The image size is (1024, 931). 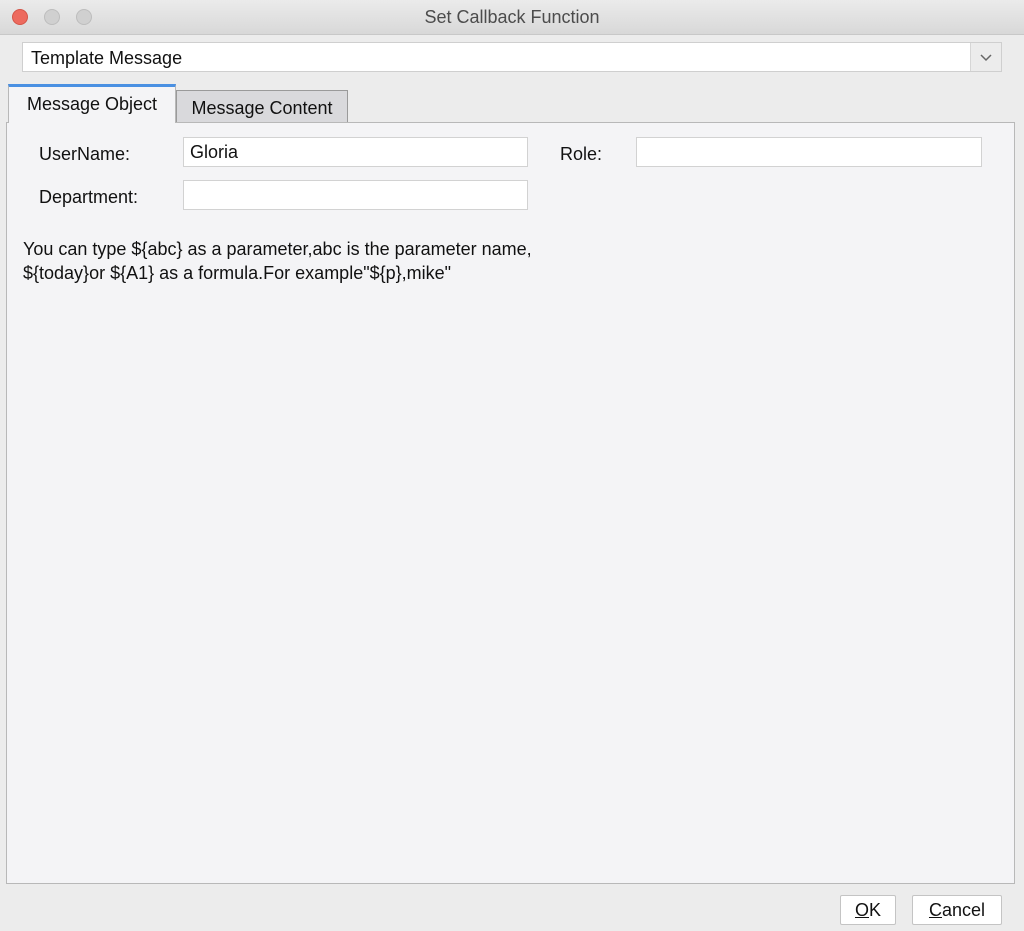 I want to click on ok-button: OK, so click(x=868, y=910).